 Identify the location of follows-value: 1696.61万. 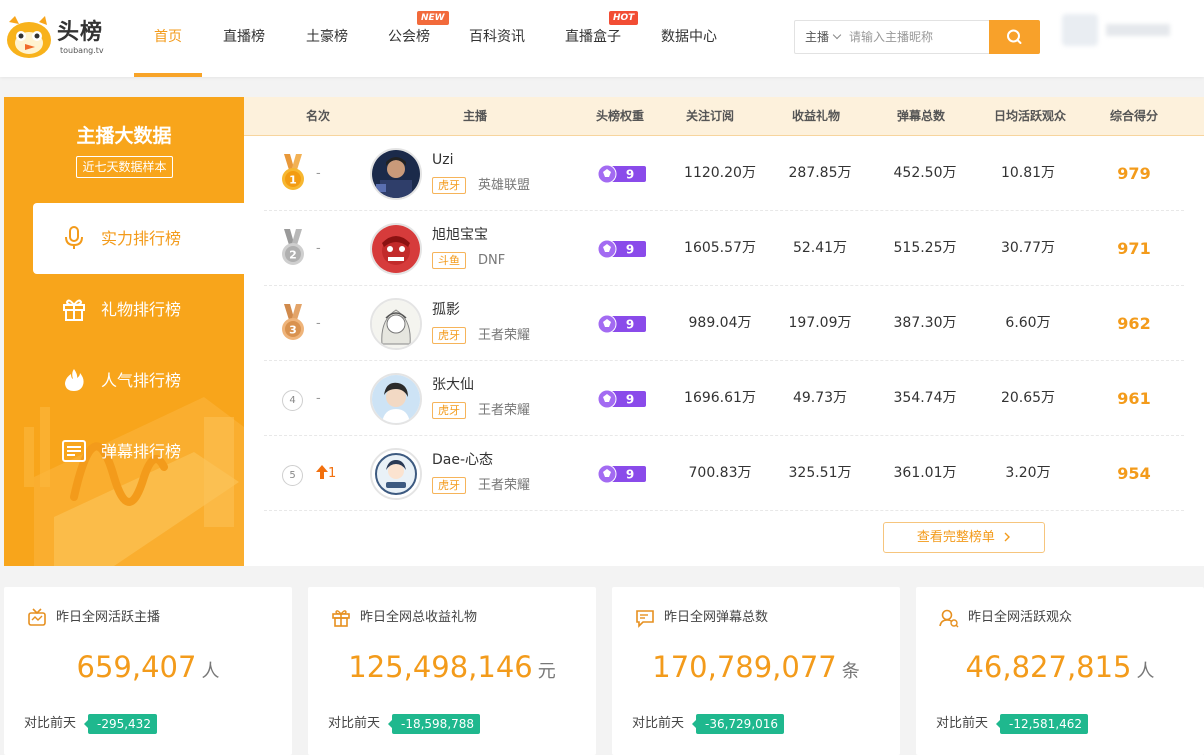
(720, 398).